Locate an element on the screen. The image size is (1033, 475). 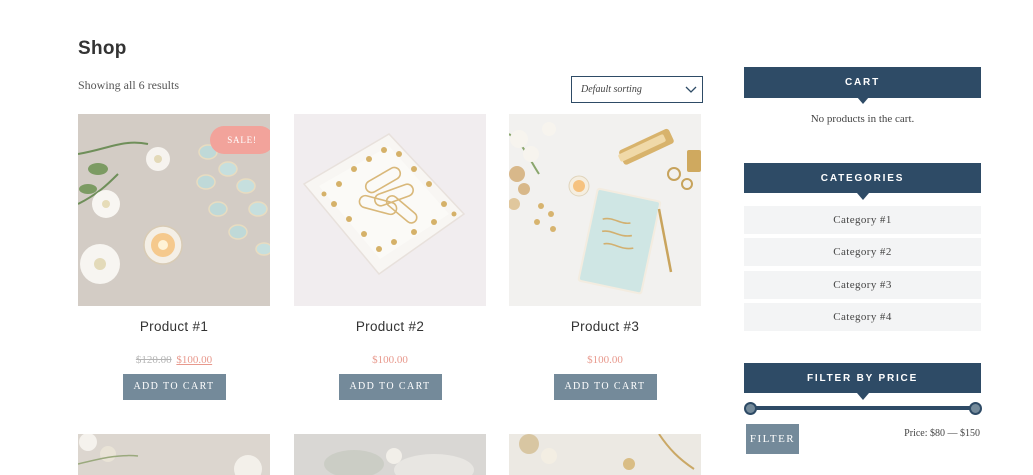
sale-price: $100.00 is located at coordinates (194, 360).